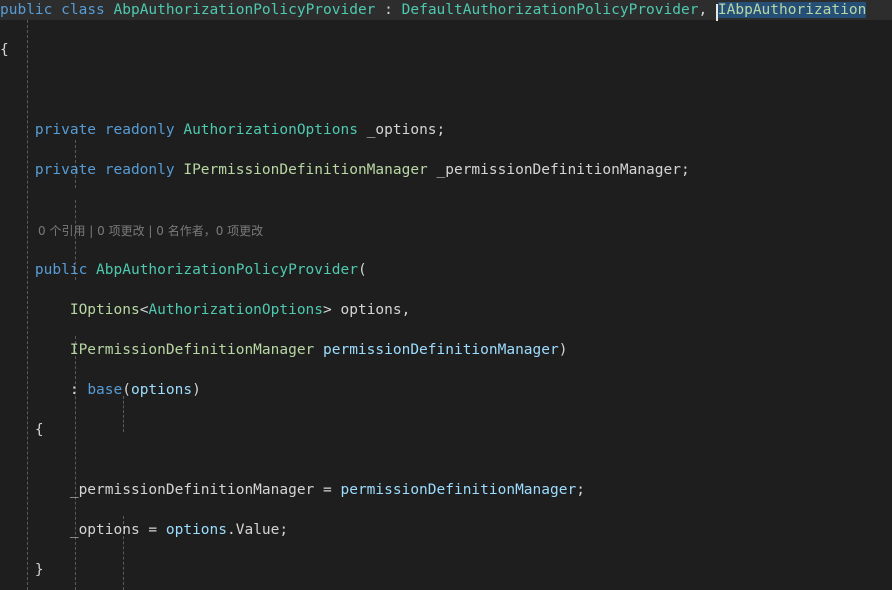 This screenshot has width=892, height=590. I want to click on code-line-ctor-param-options: IOptions<AuthorizationOptions> options,, so click(446, 310).